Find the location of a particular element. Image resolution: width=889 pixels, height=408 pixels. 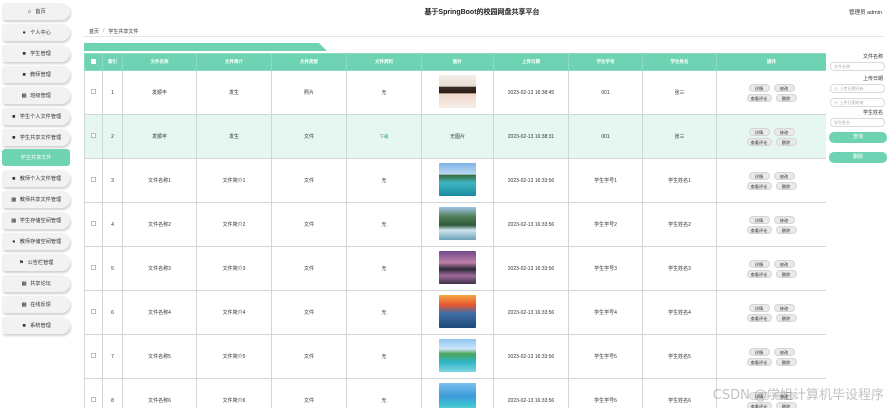

cell-file-intro: 文件简介1 is located at coordinates (234, 180).